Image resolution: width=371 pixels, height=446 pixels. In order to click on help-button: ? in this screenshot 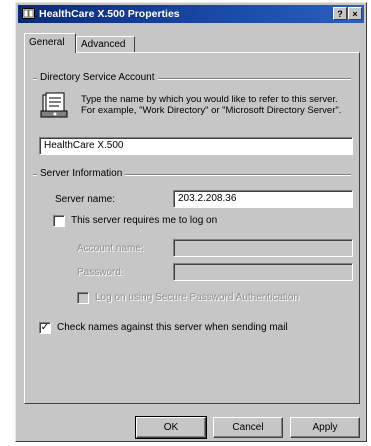, I will do `click(340, 13)`.